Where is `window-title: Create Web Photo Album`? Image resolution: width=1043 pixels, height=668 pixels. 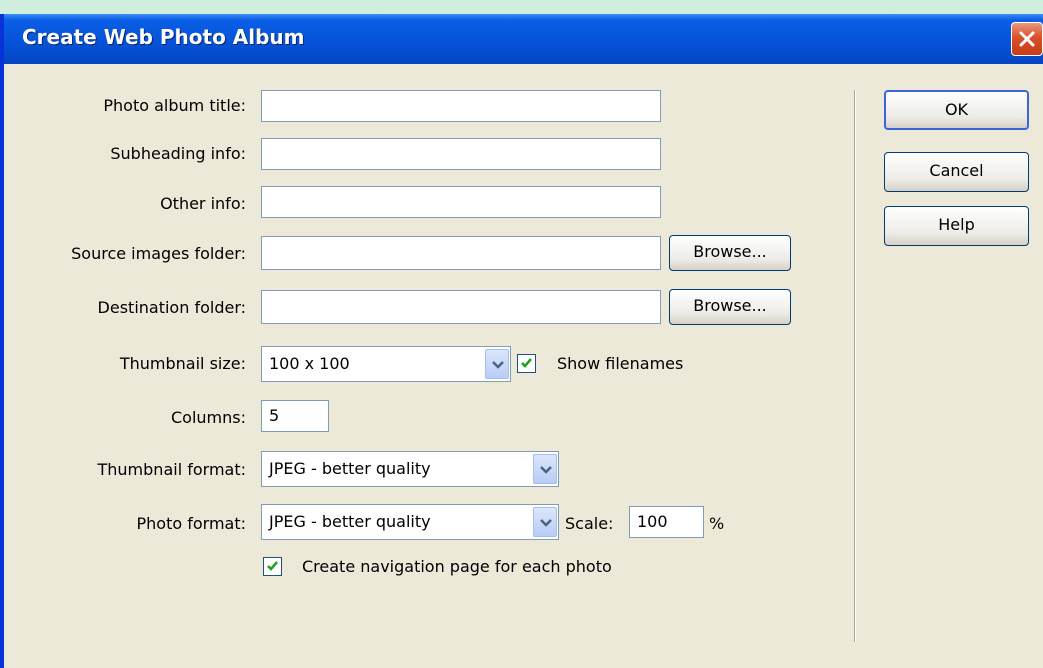
window-title: Create Web Photo Album is located at coordinates (163, 37).